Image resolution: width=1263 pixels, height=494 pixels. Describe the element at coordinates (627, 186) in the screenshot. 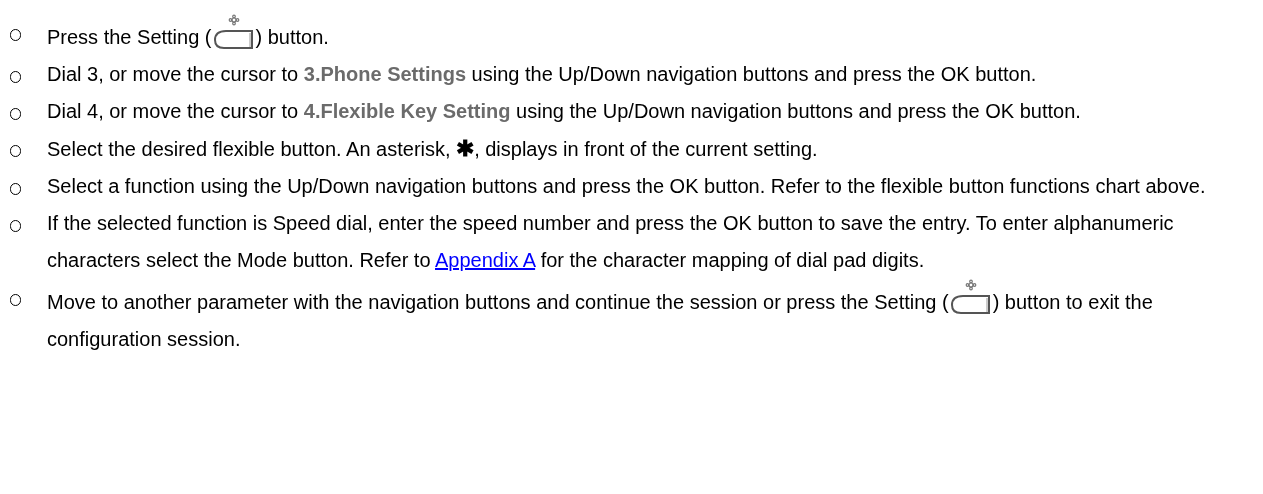

I see `instruction-text: Select a function using the Up/Down navigation buttons and press the OK button. Refer to the flexible button functions chart above.` at that location.